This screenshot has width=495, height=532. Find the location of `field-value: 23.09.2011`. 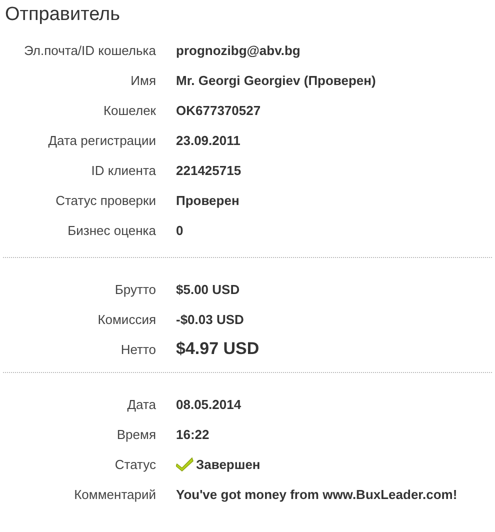

field-value: 23.09.2011 is located at coordinates (208, 140).